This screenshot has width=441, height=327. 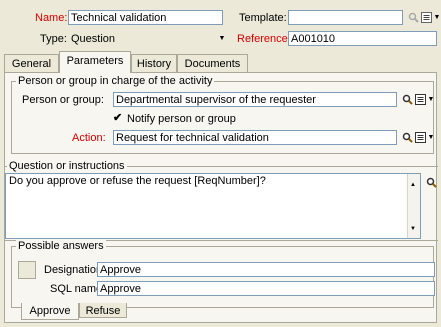 What do you see at coordinates (407, 99) in the screenshot?
I see `person-zoom-icon` at bounding box center [407, 99].